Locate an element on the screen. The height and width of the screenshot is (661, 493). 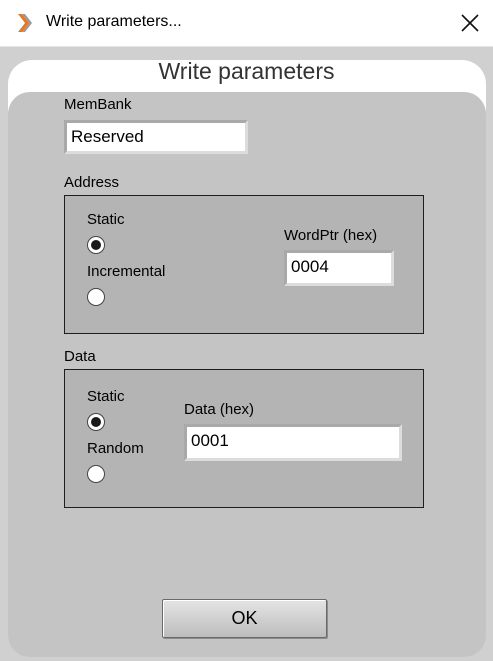
ok-button: OK is located at coordinates (244, 618).